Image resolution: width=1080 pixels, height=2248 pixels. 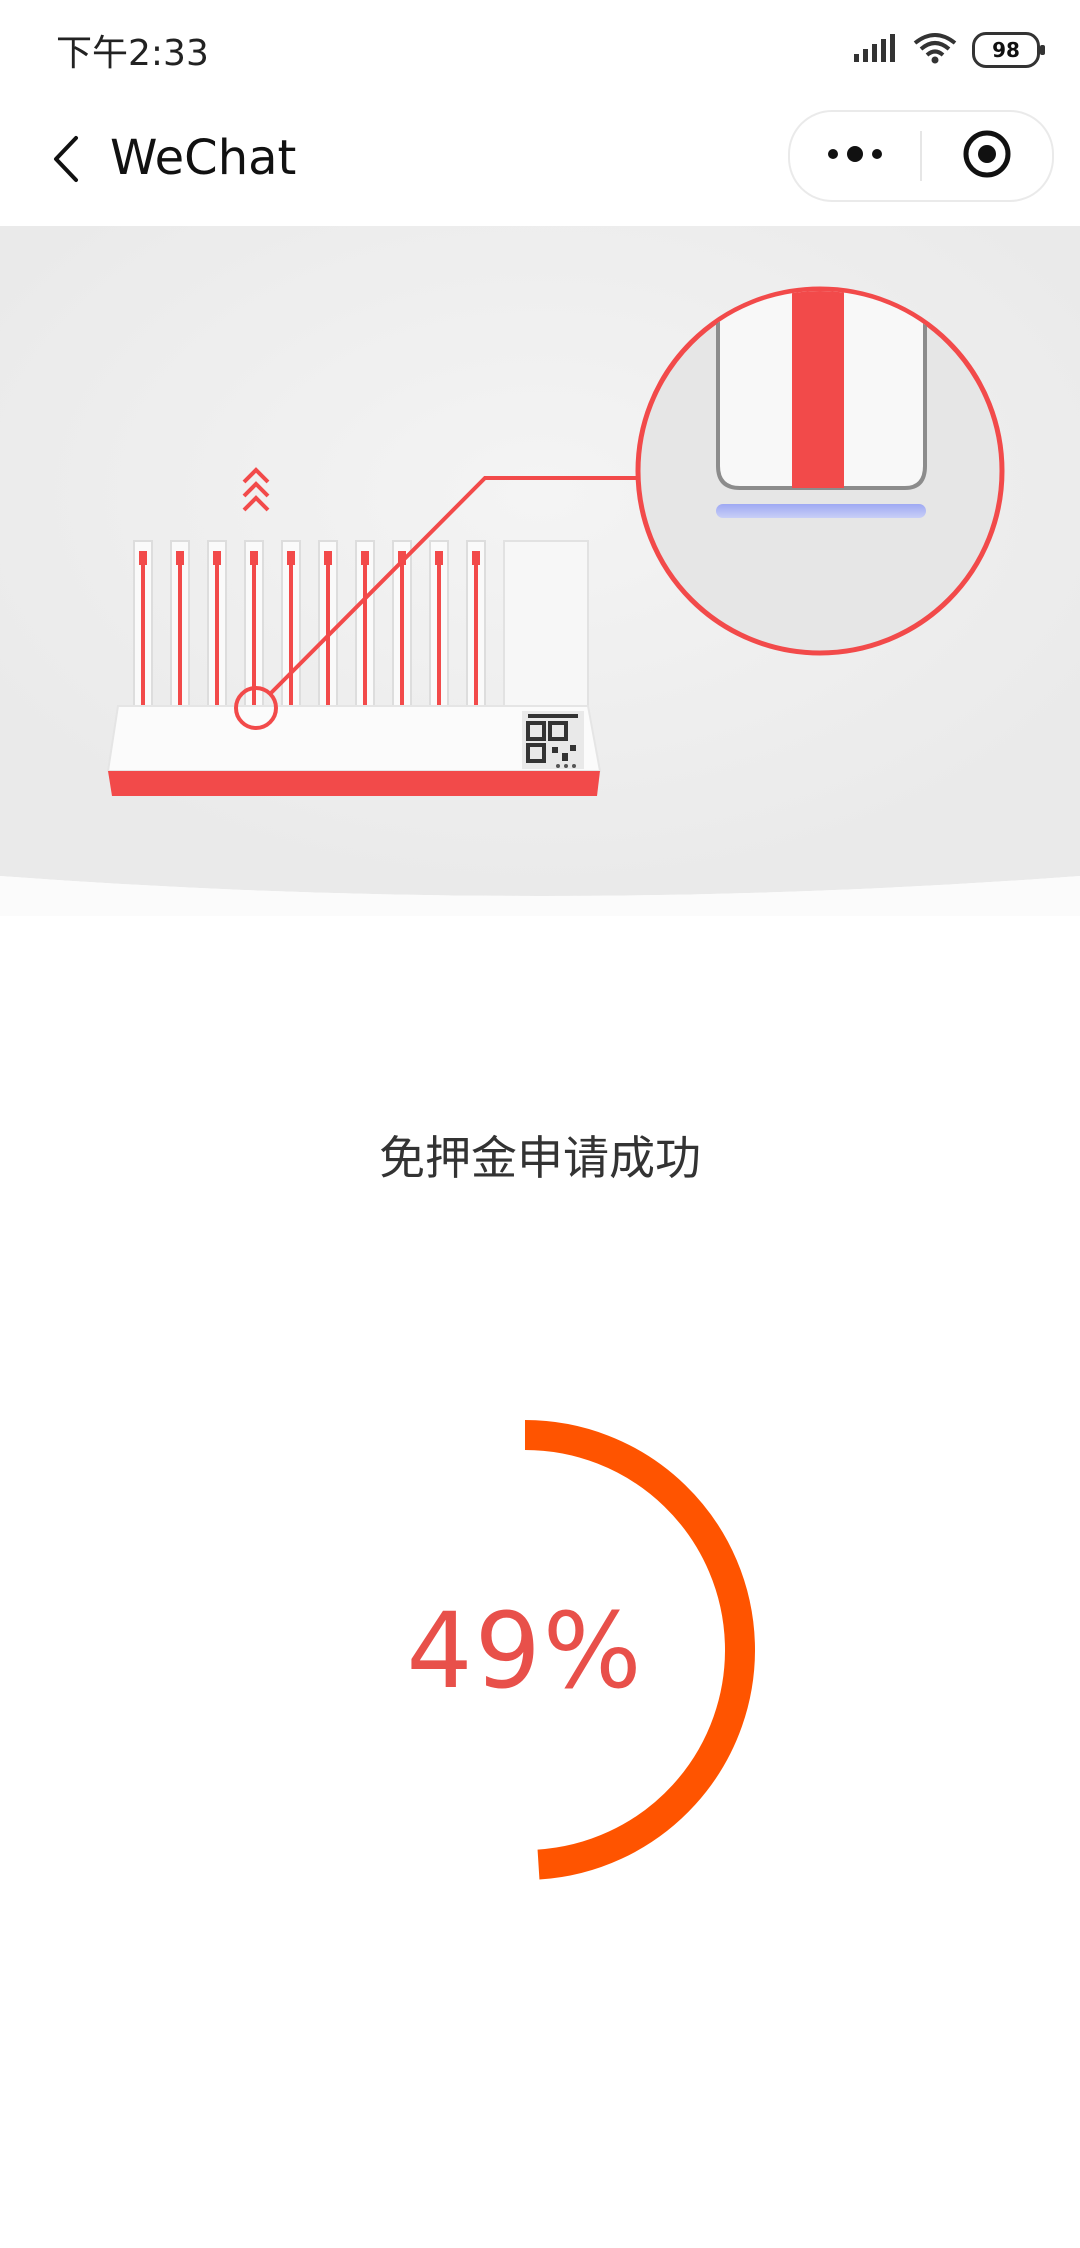 I want to click on qr-code-icon, so click(x=553, y=740).